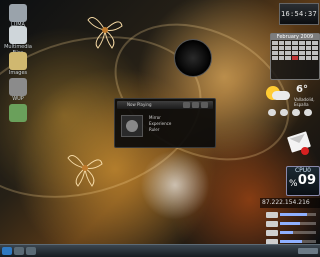 The height and width of the screenshot is (257, 320). I want to click on cloud-icon, so click(281, 95).